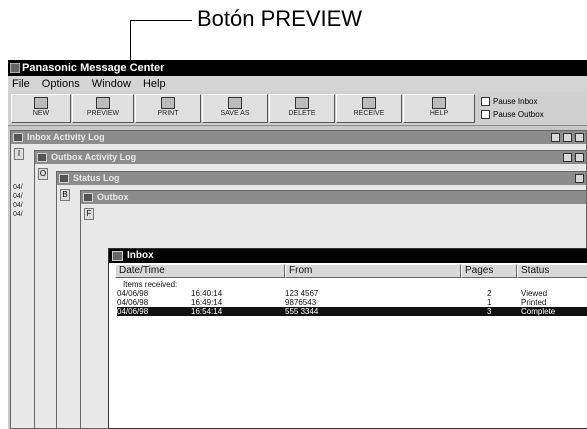  Describe the element at coordinates (150, 284) in the screenshot. I see `group-label: Items received:` at that location.